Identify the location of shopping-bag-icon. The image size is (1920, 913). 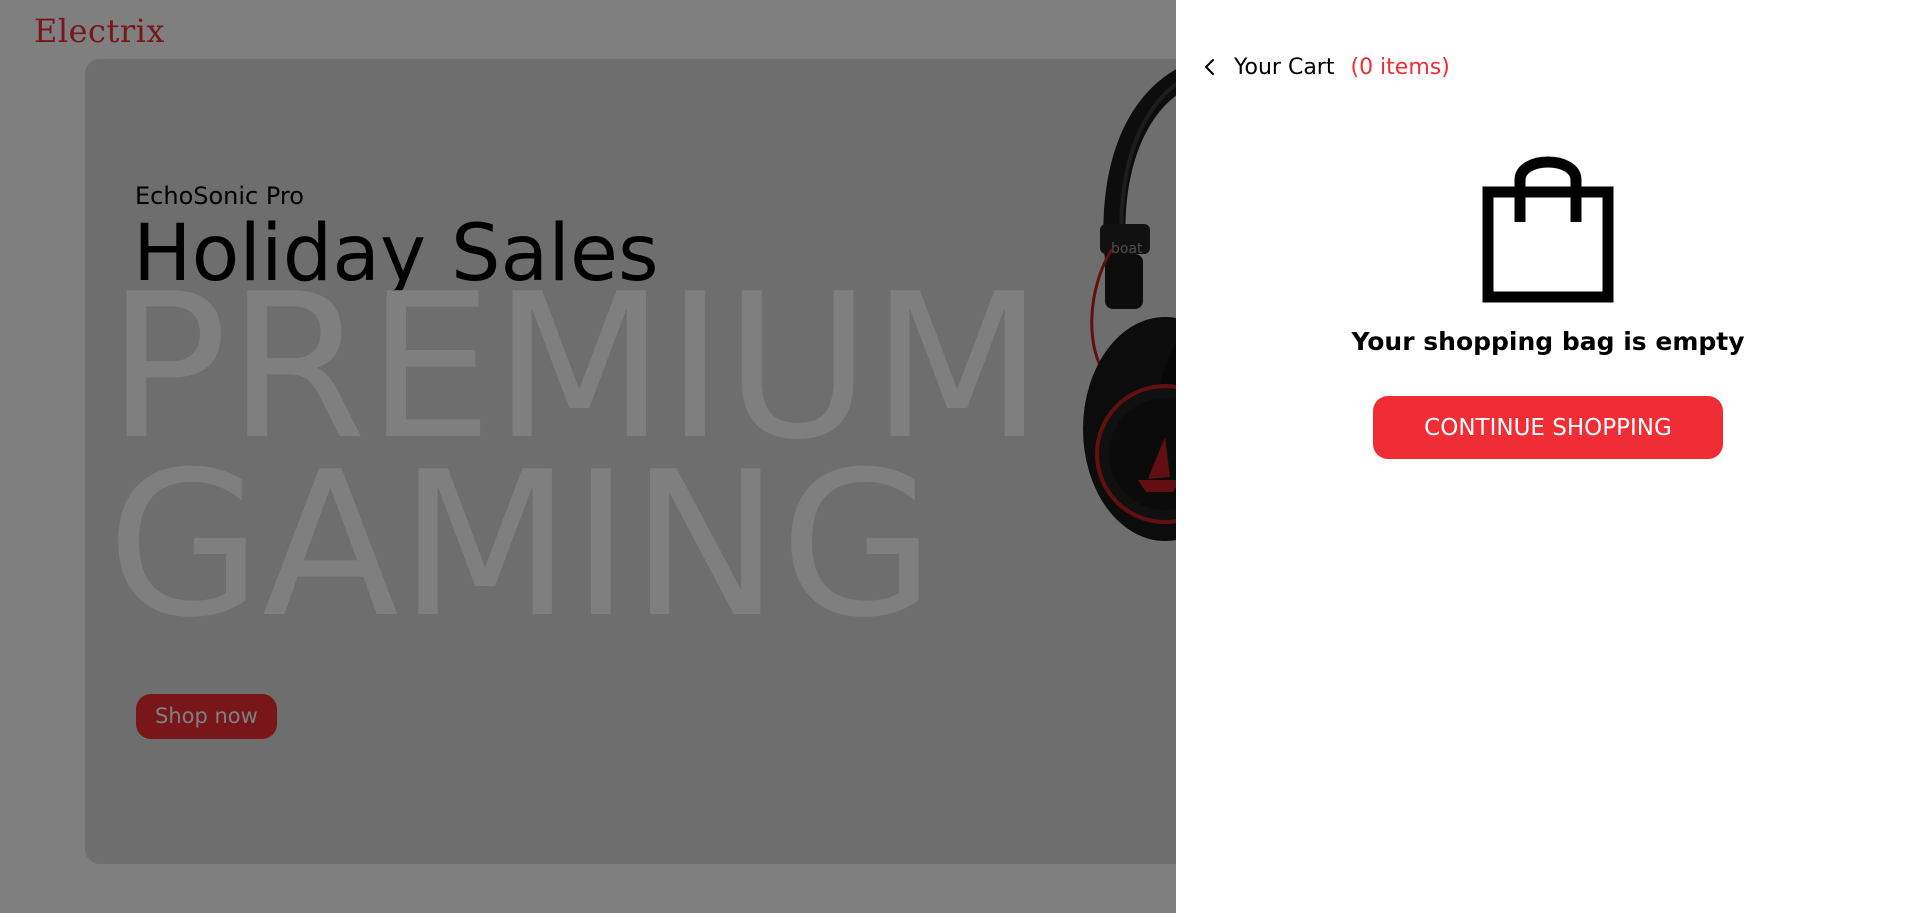
(1548, 229).